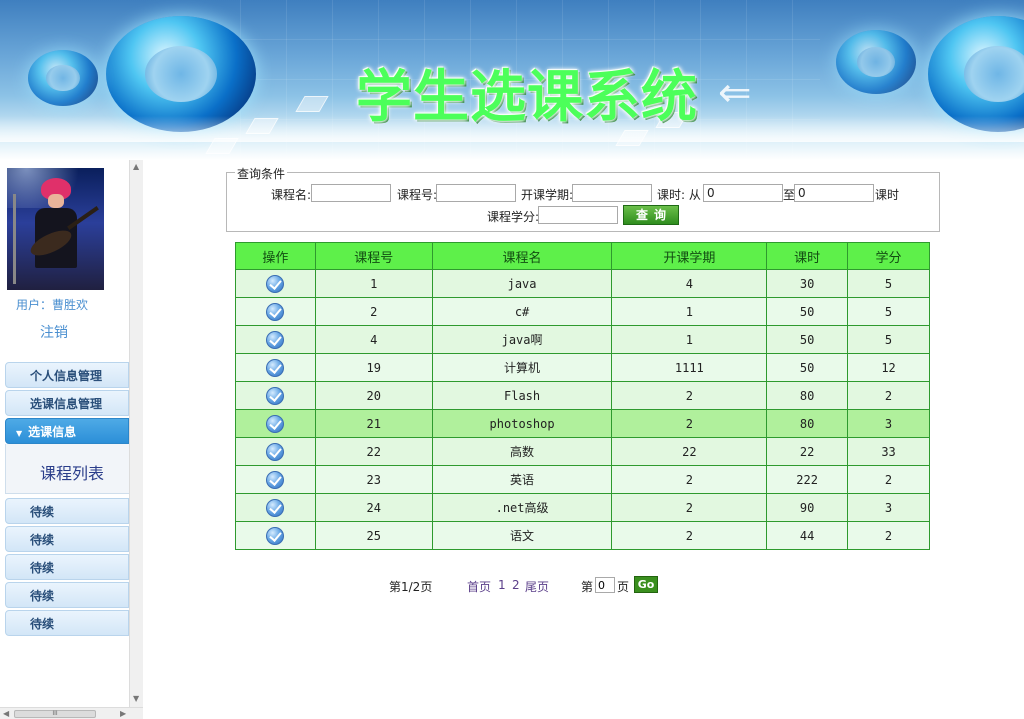 The width and height of the screenshot is (1024, 719). I want to click on submenu-course-list-link: 课程列表, so click(72, 472).